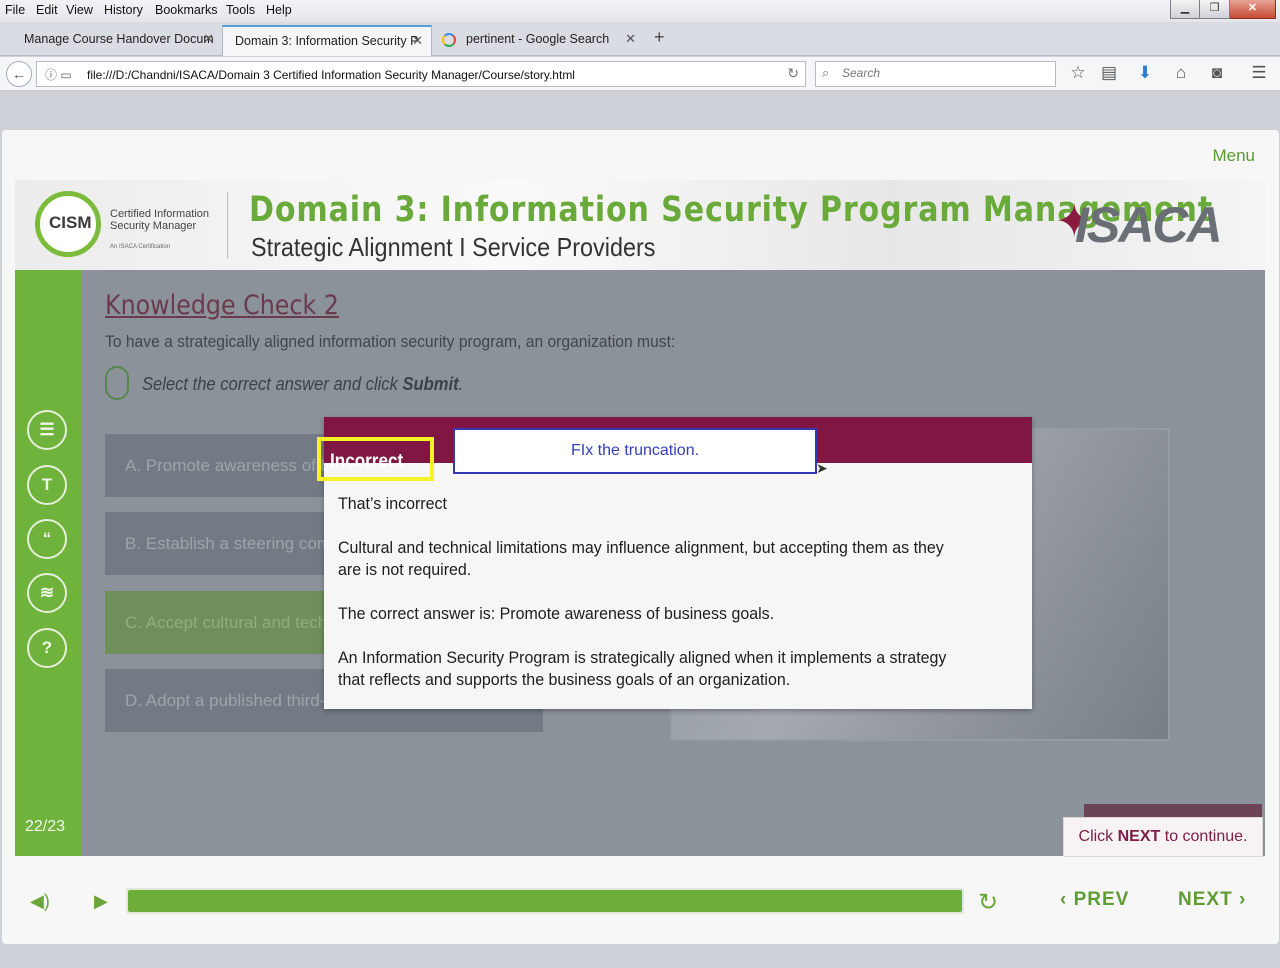  I want to click on player-controls: ◀) ▶ ↻ ‹ PREV NEXT ›, so click(640, 909).